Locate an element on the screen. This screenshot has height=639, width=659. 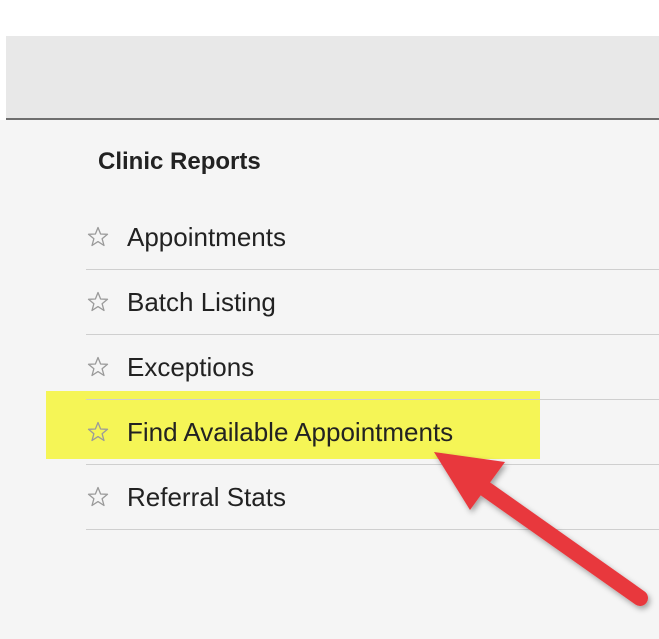
section-title: Clinic Reports is located at coordinates (179, 161).